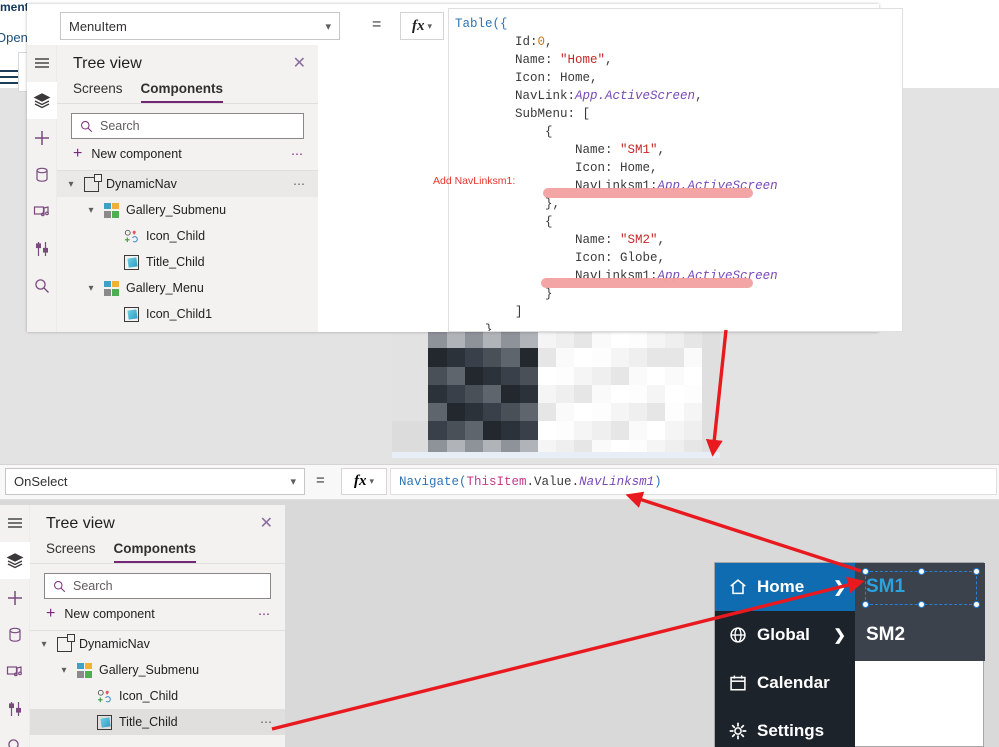  What do you see at coordinates (179, 314) in the screenshot?
I see `tree-item-label: Icon_Child1` at bounding box center [179, 314].